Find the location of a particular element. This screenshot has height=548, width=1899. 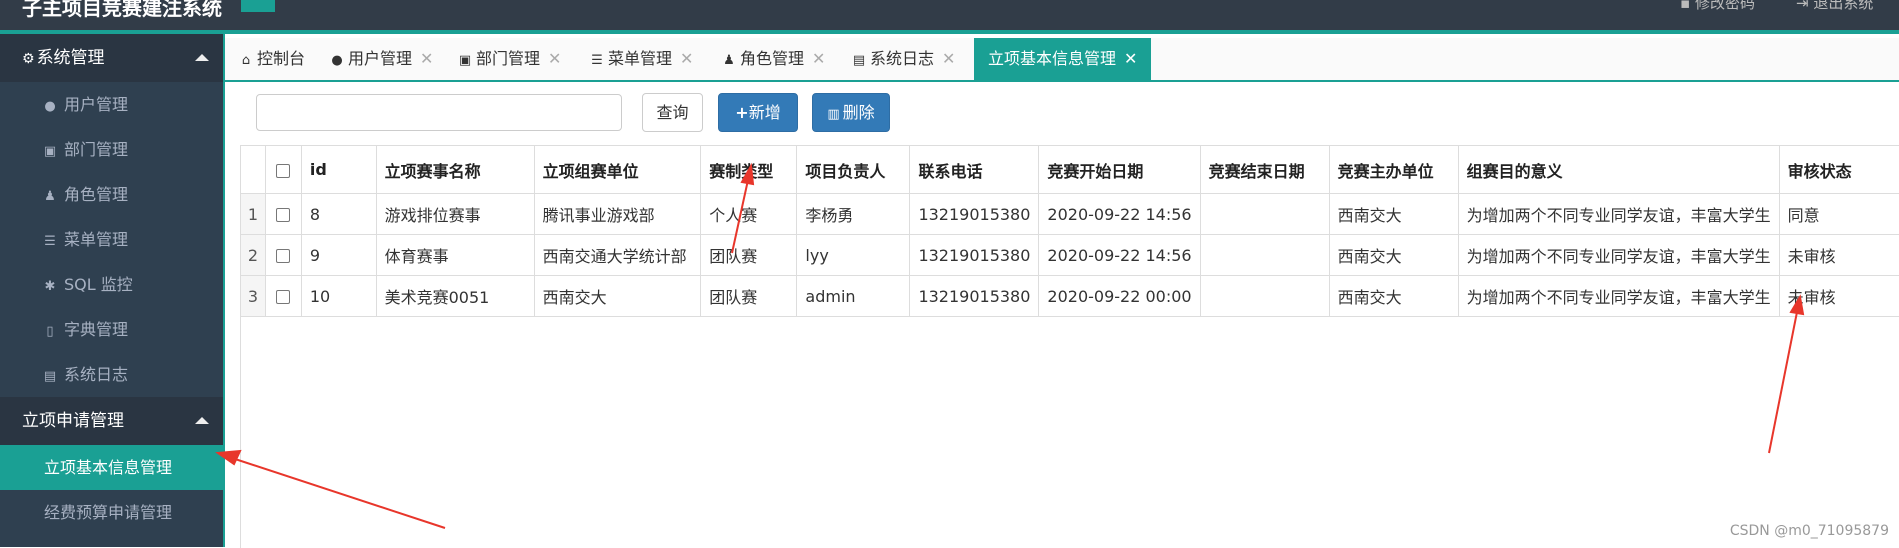

column-header: 立项赛事名称 is located at coordinates (455, 170).